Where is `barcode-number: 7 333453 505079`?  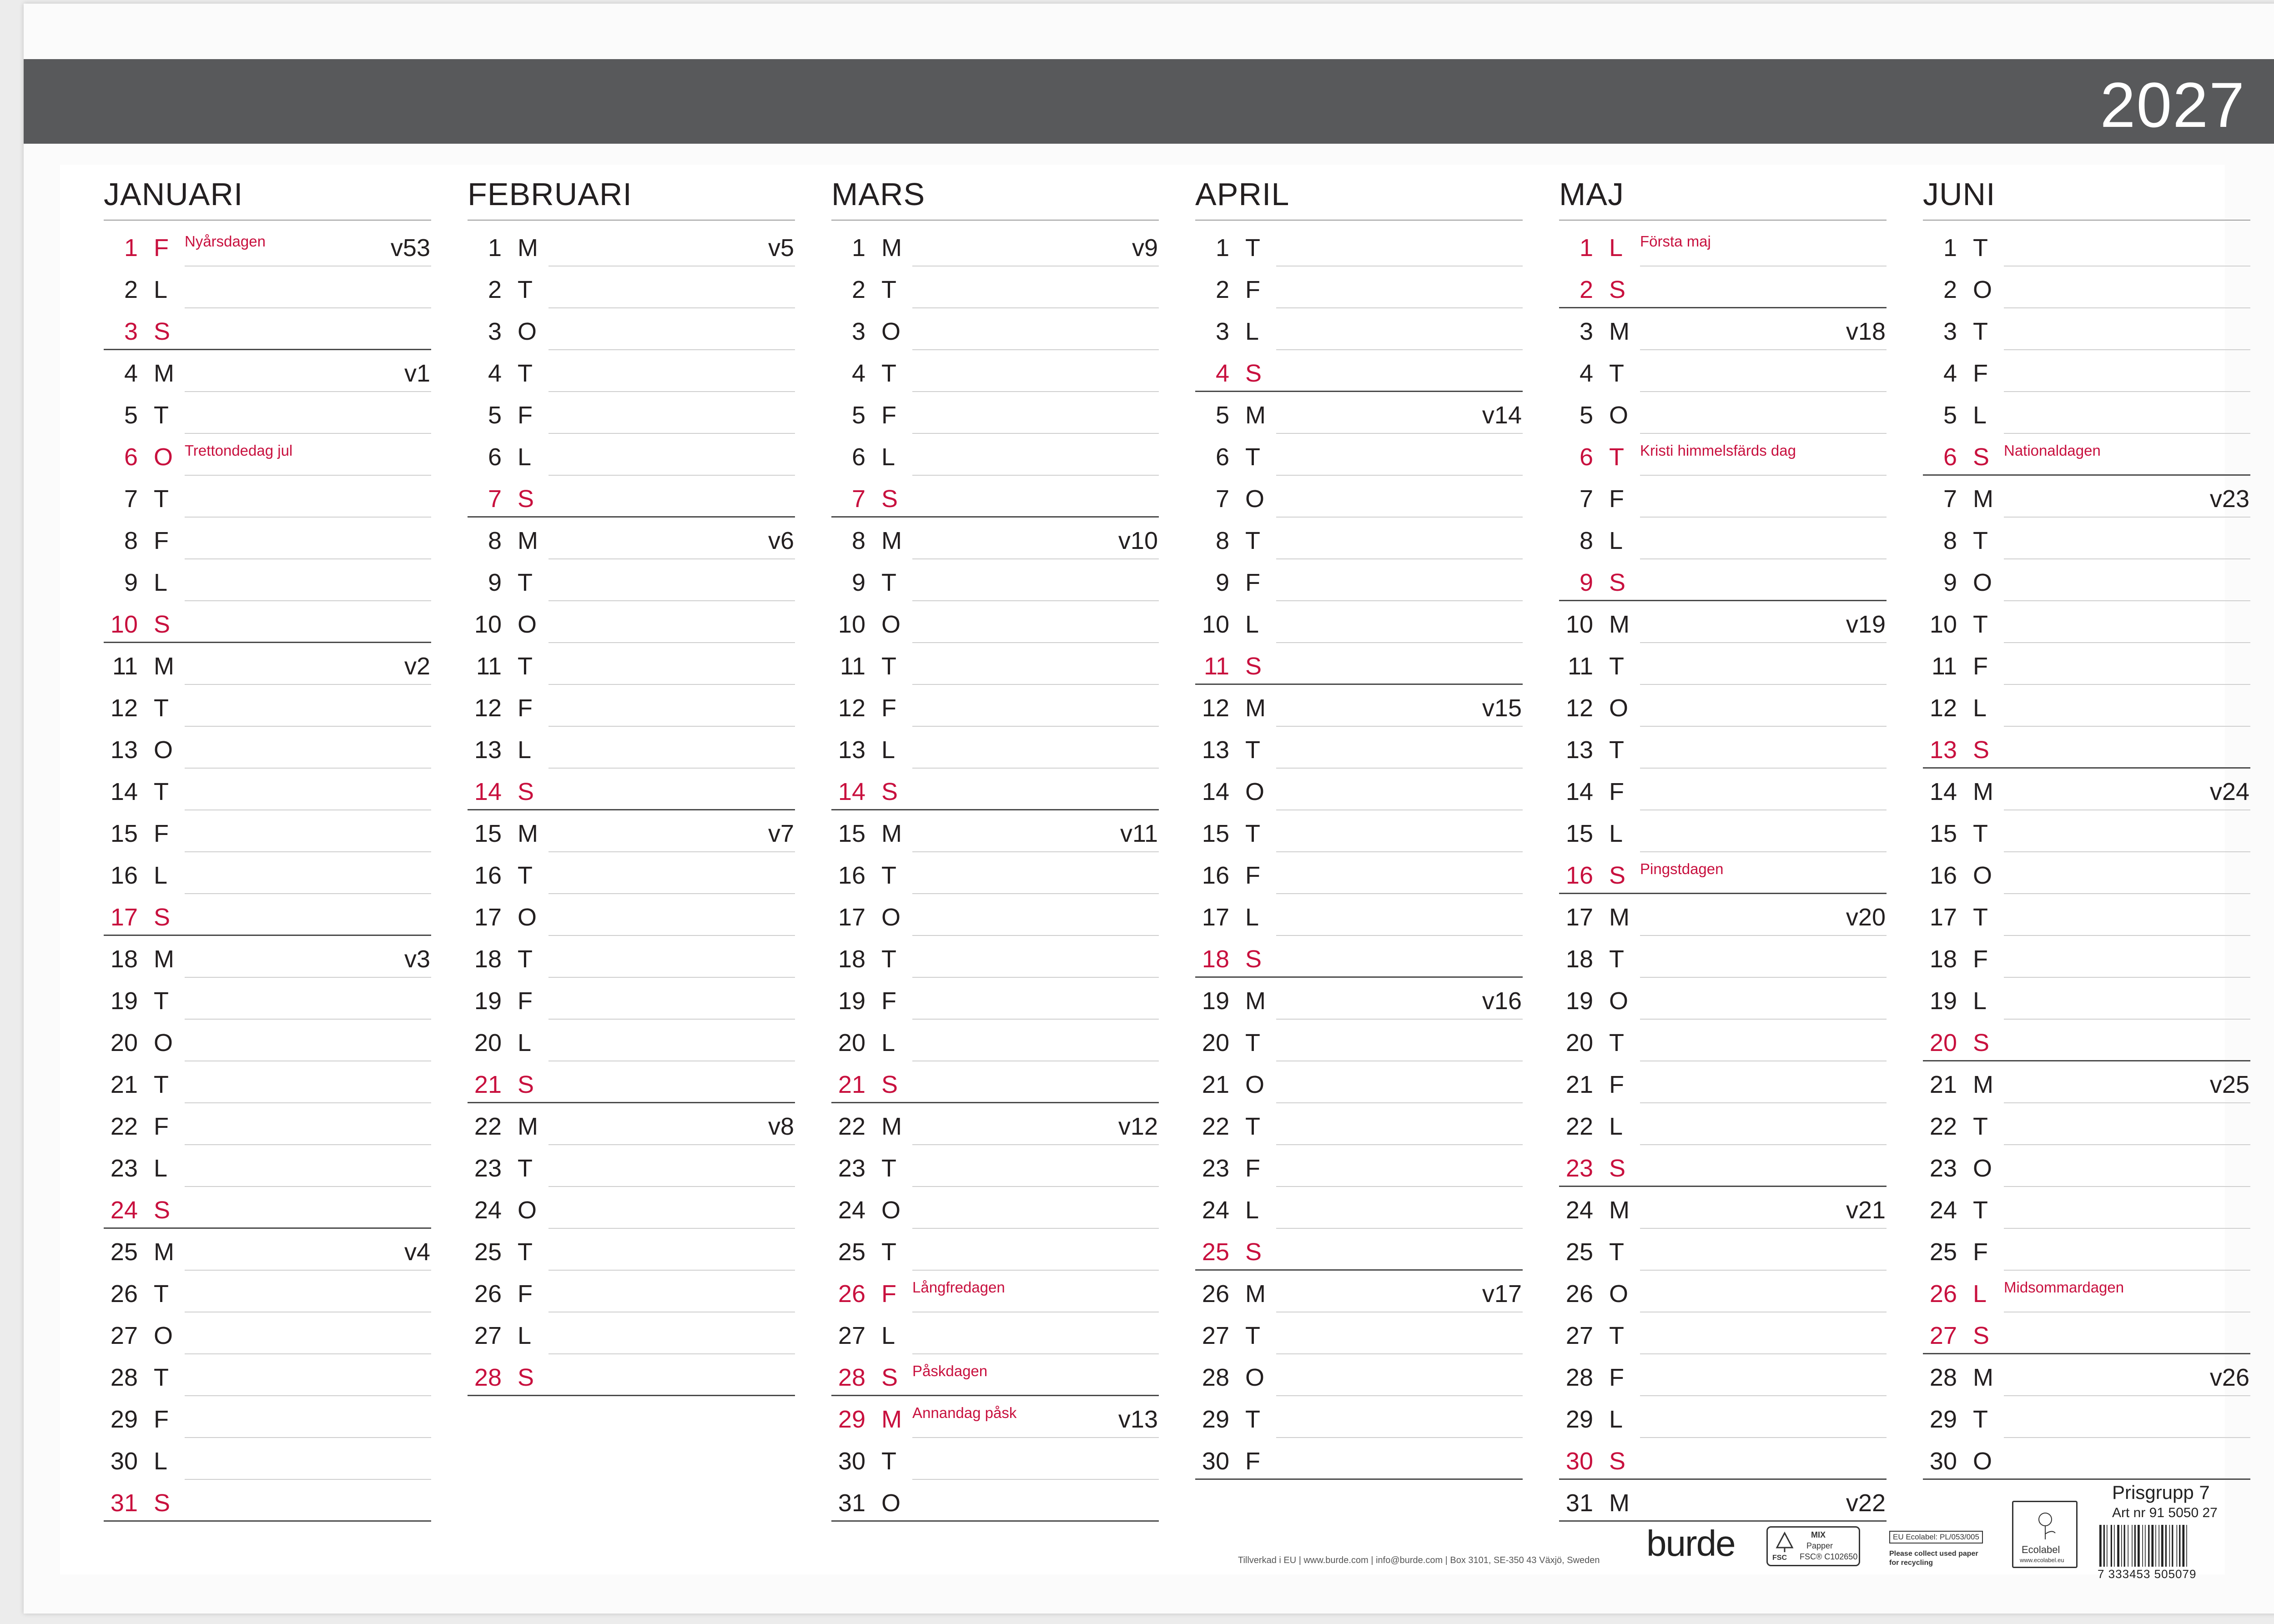 barcode-number: 7 333453 505079 is located at coordinates (2147, 1574).